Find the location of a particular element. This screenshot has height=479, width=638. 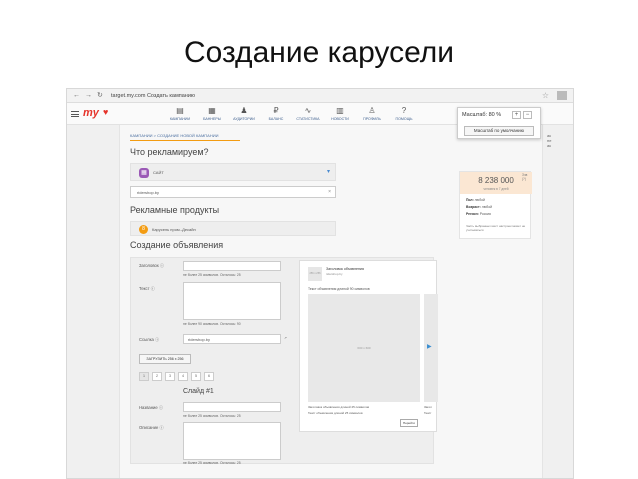

product-icon: 8 is located at coordinates (143, 229).